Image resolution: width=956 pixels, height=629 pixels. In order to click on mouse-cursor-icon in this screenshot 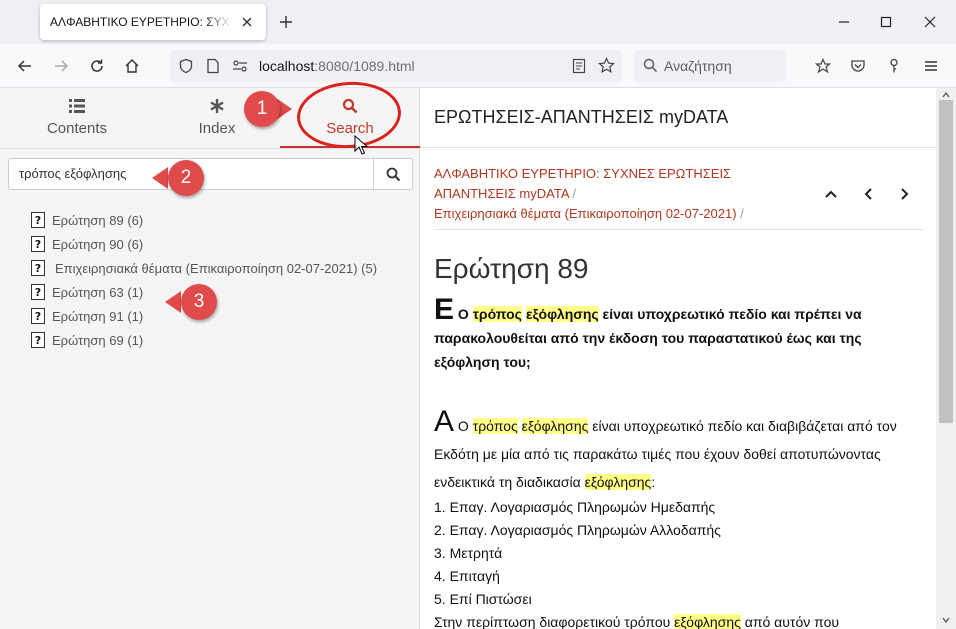, I will do `click(361, 147)`.